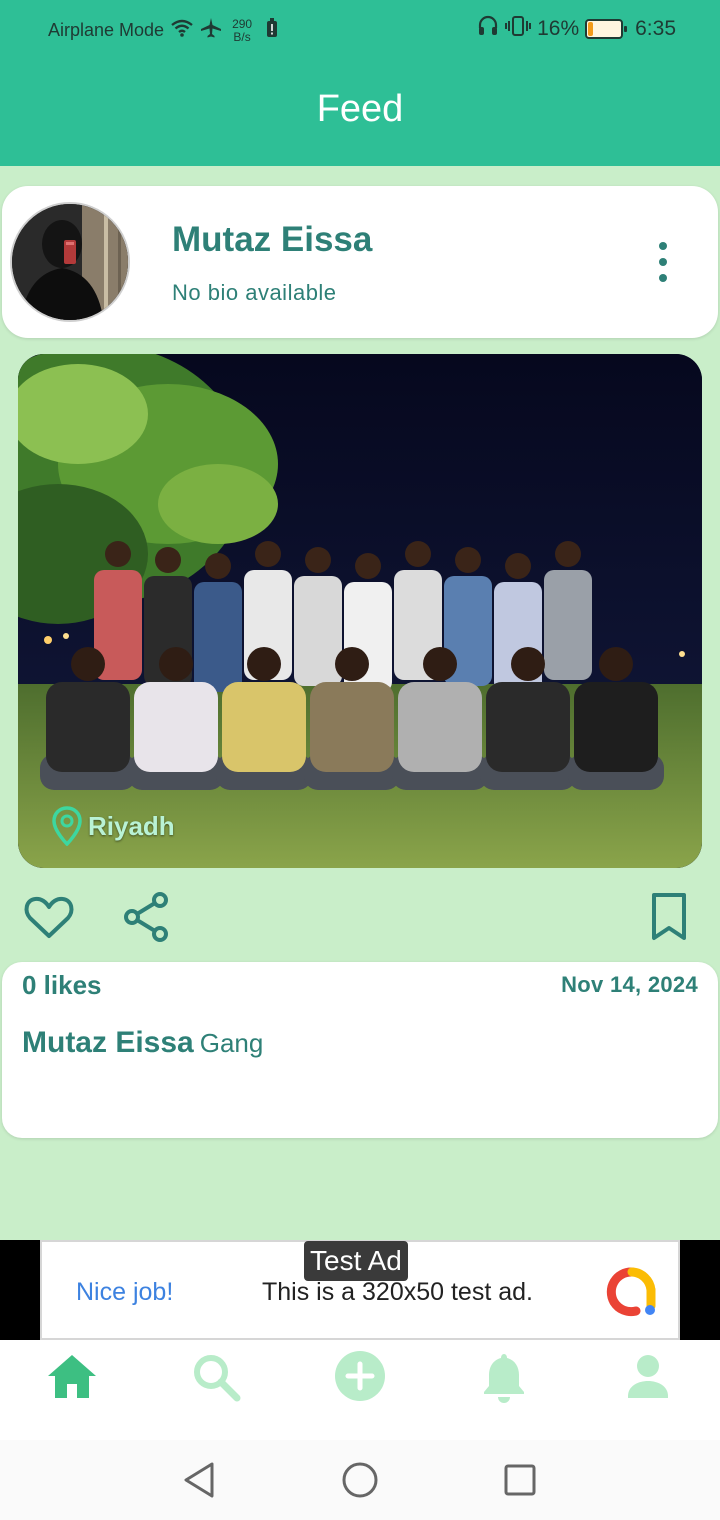 The height and width of the screenshot is (1520, 720). I want to click on caption-text: Gang, so click(231, 1043).